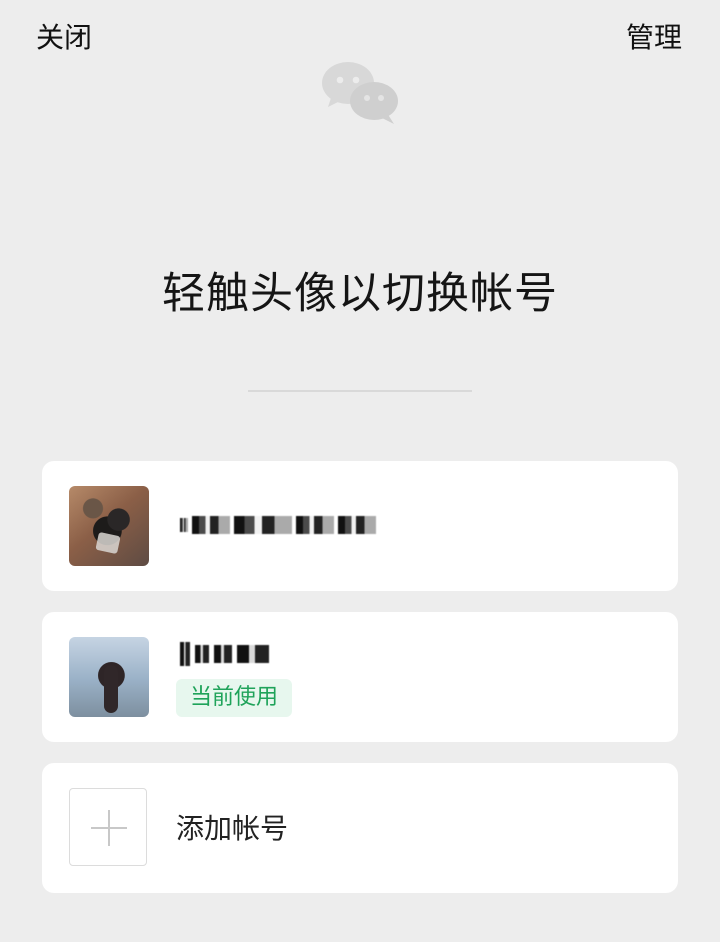  I want to click on manage-button: 管理, so click(654, 38).